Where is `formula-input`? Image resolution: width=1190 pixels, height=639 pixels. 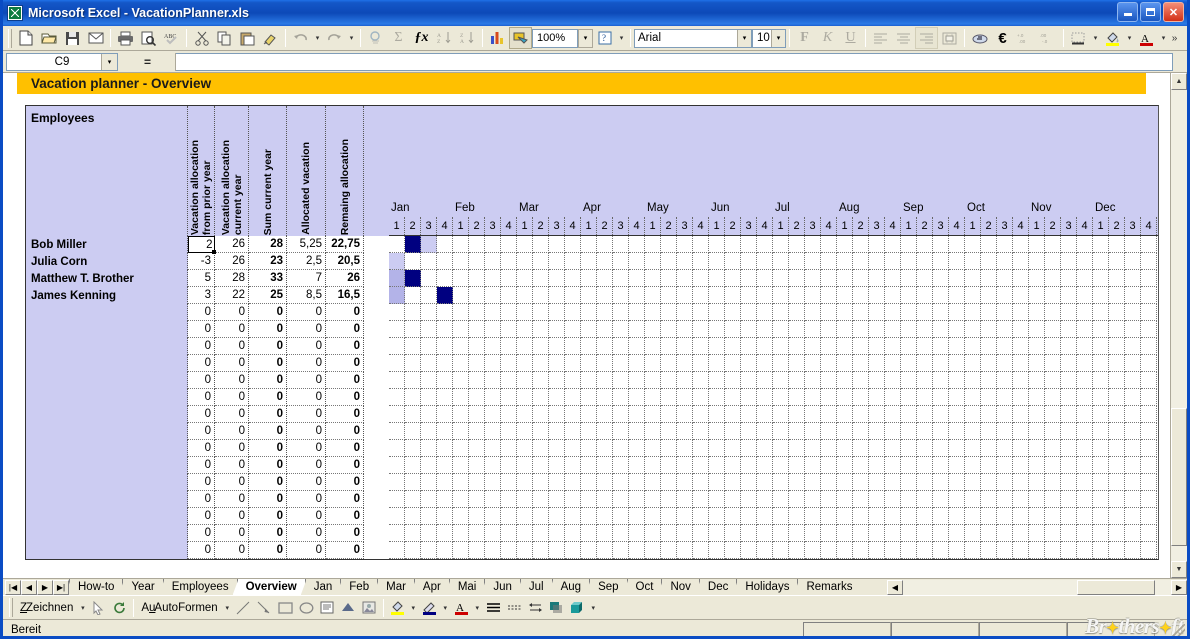 formula-input is located at coordinates (674, 61).